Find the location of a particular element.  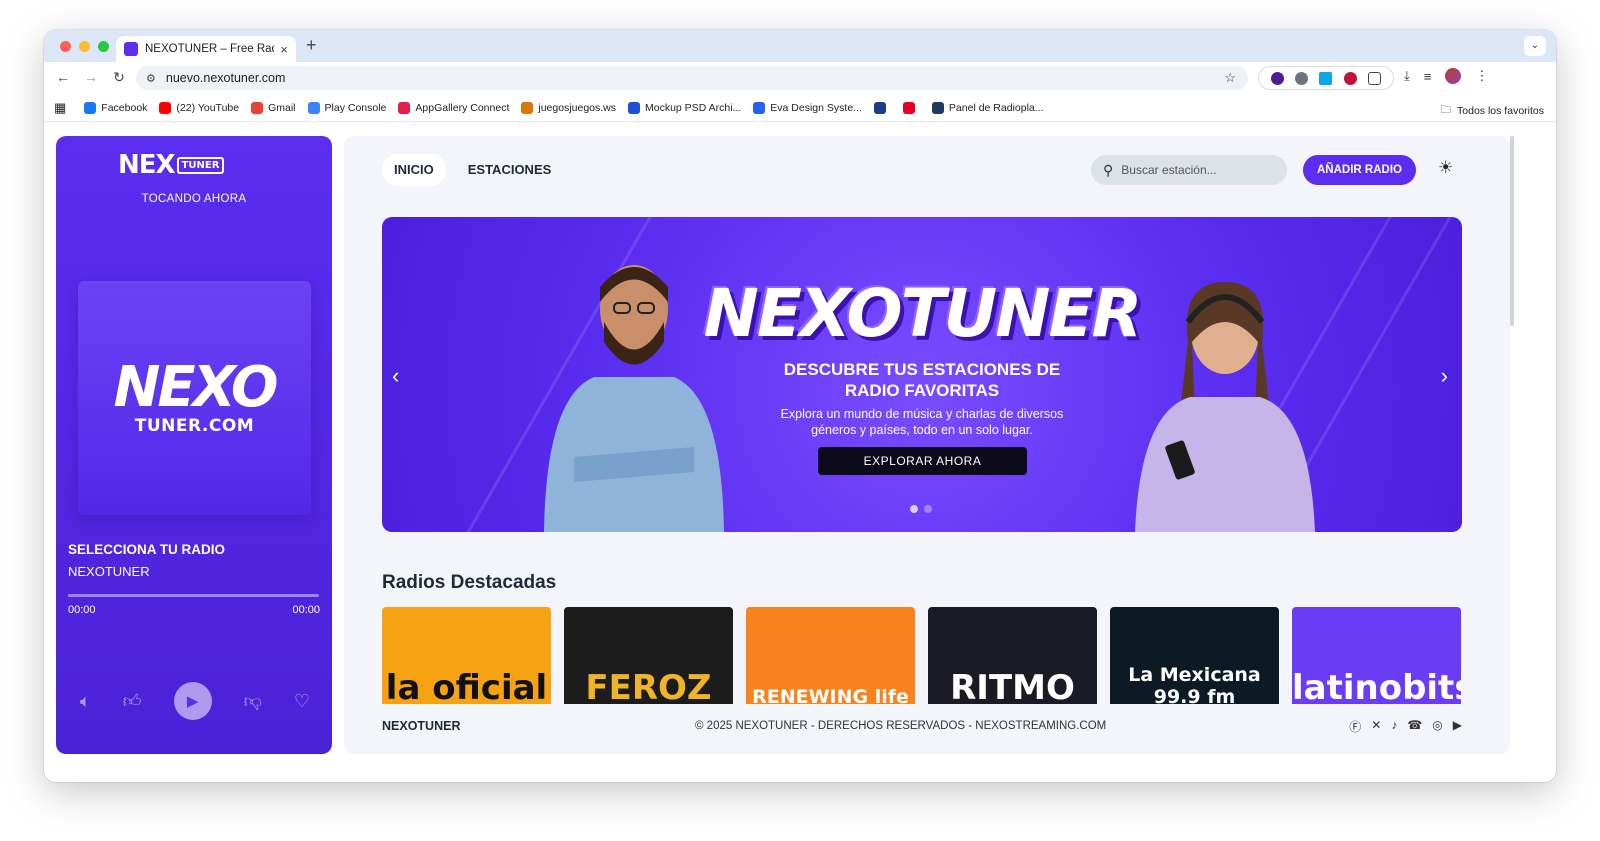

heart-icon: ♡ is located at coordinates (302, 701).